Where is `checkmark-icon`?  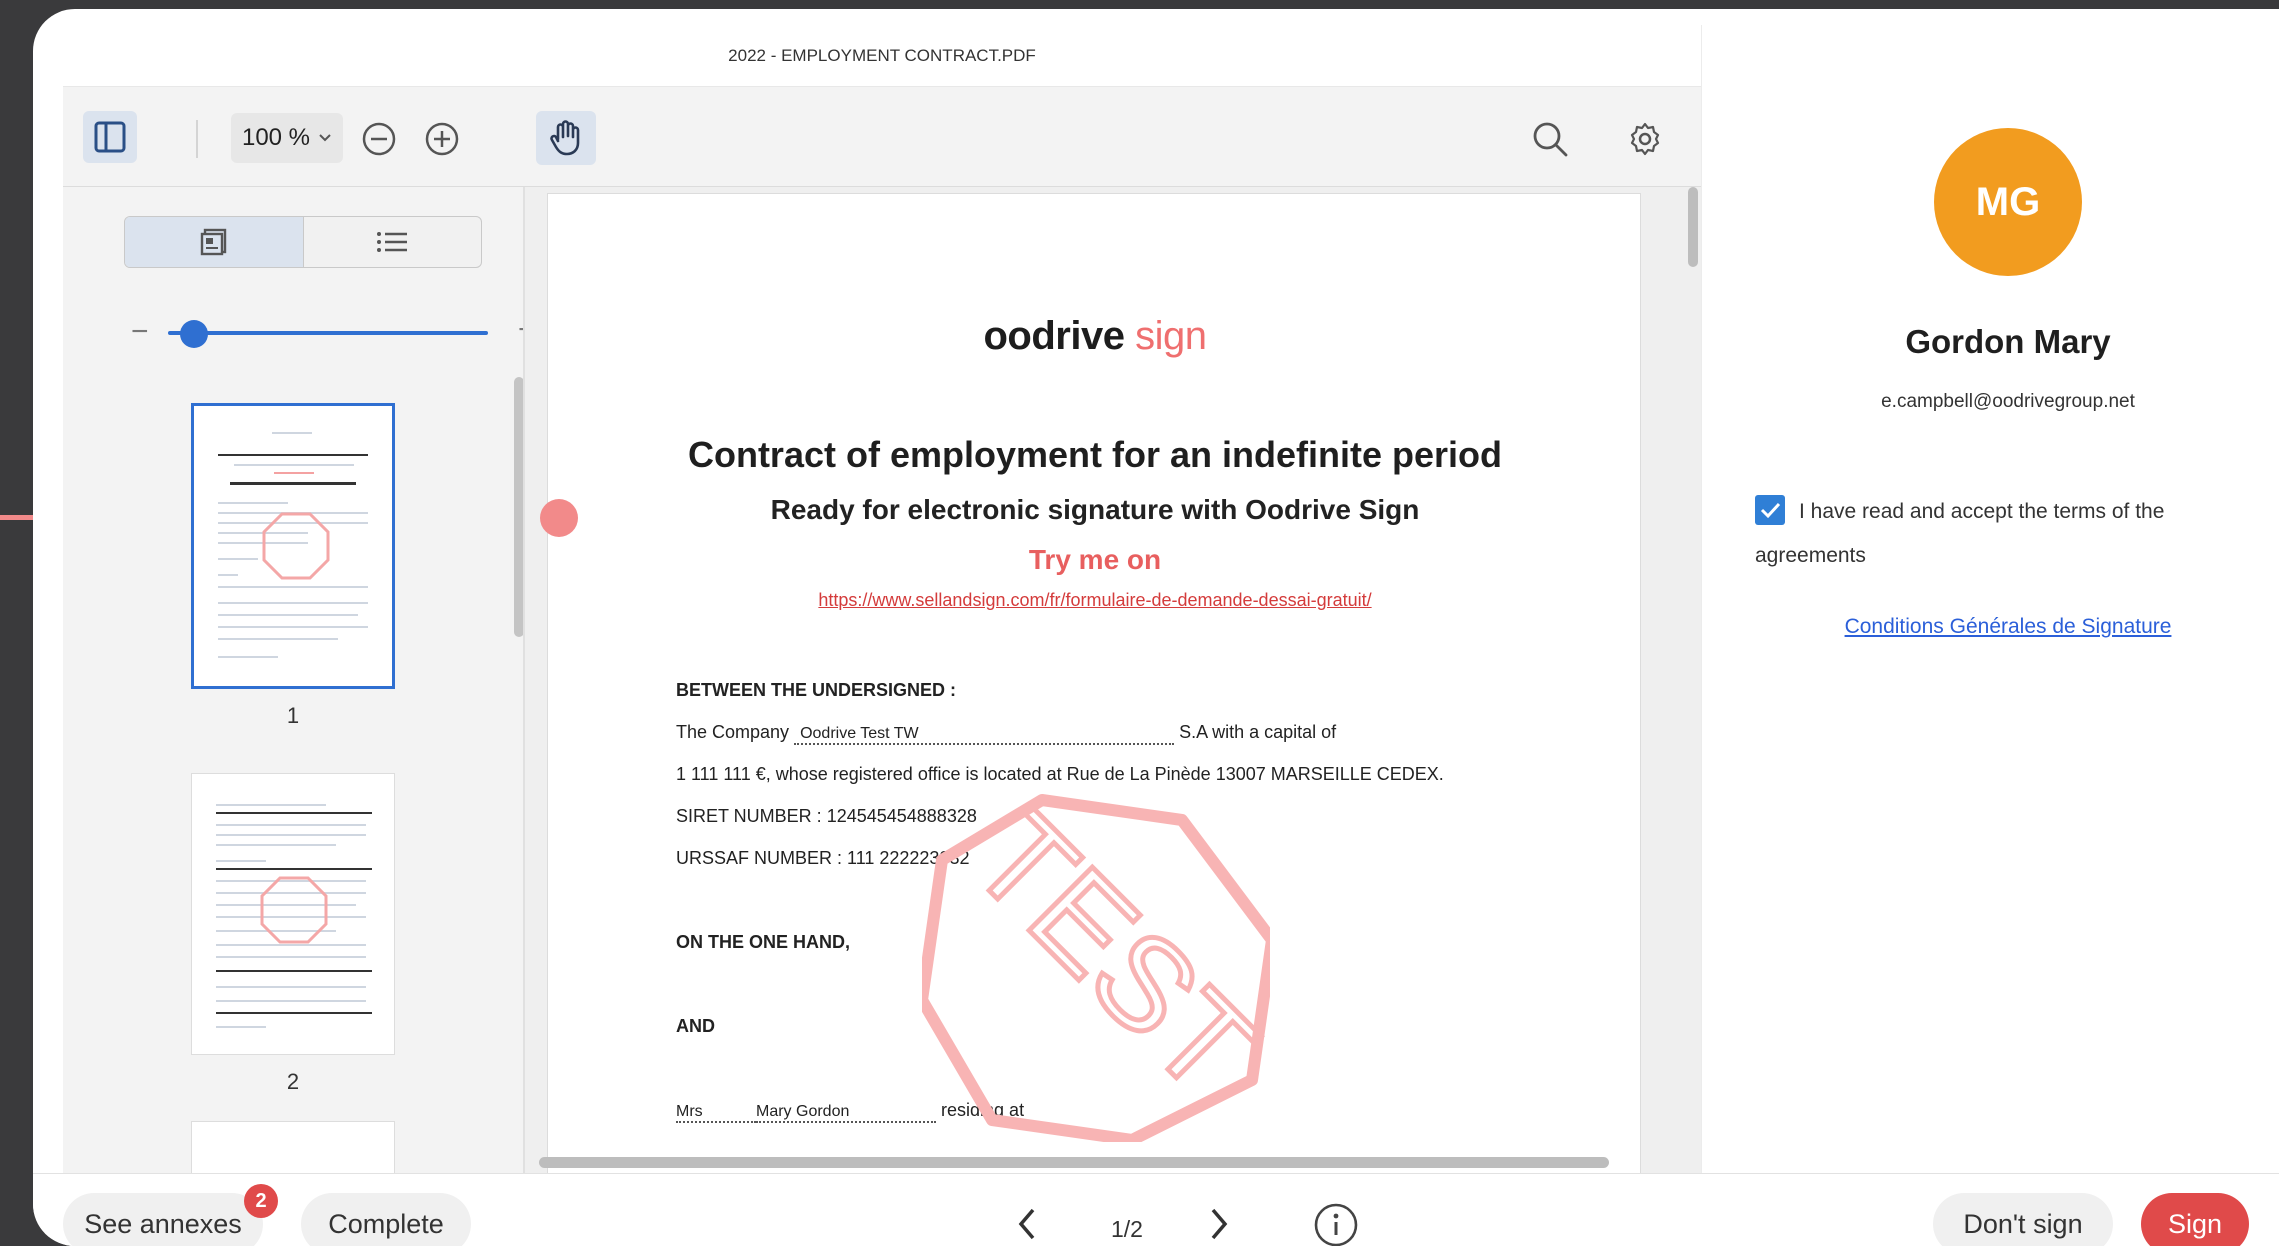
checkmark-icon is located at coordinates (1770, 511).